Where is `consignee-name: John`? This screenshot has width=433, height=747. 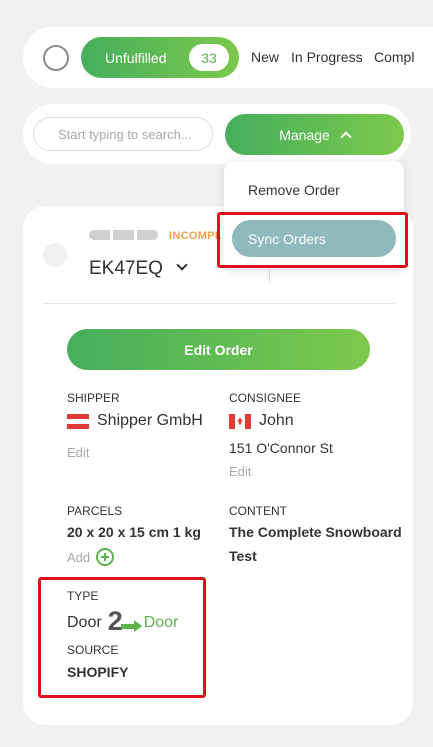
consignee-name: John is located at coordinates (261, 421).